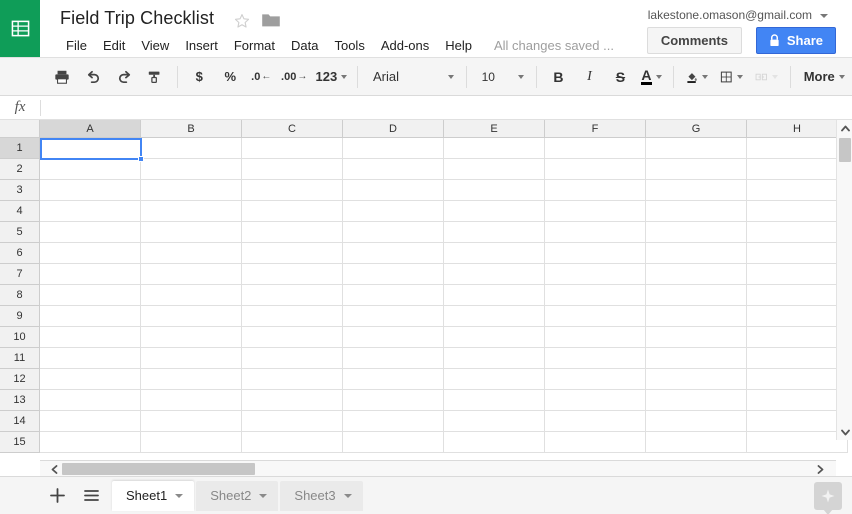  I want to click on formula-input, so click(446, 107).